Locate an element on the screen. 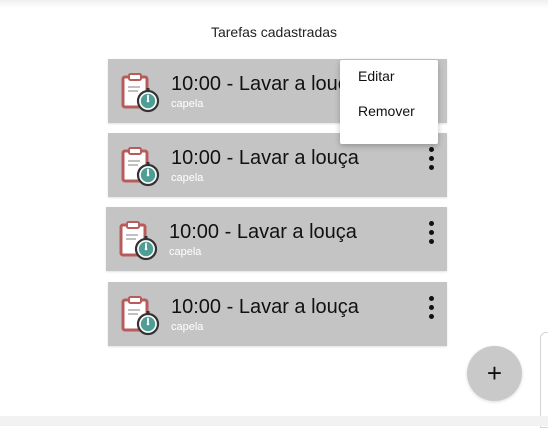 The height and width of the screenshot is (428, 548). add-task-button: + is located at coordinates (494, 373).